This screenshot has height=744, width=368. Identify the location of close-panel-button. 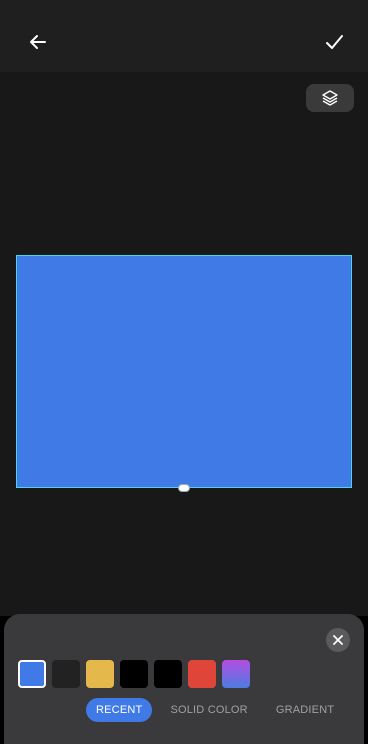
(338, 640).